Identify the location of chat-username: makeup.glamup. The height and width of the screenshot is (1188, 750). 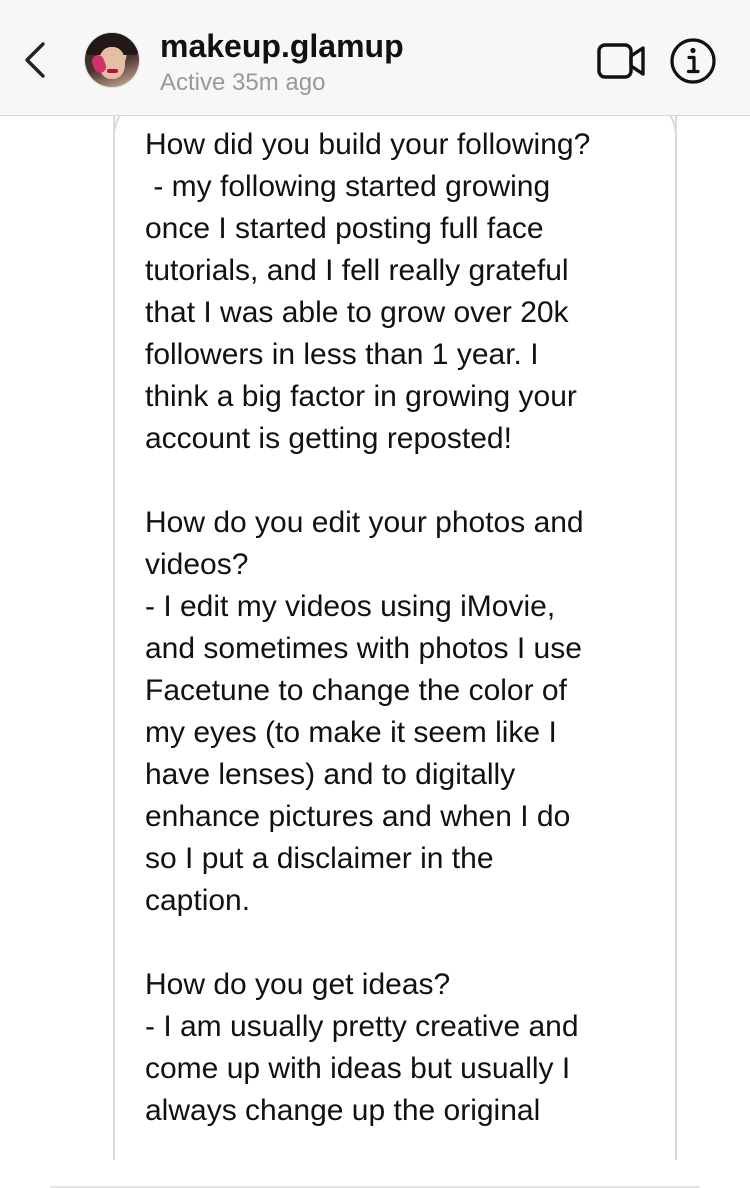
(282, 46).